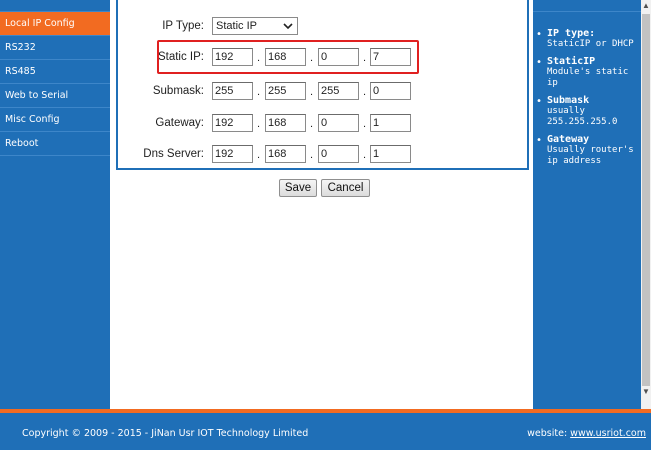 Image resolution: width=651 pixels, height=450 pixels. What do you see at coordinates (338, 123) in the screenshot?
I see `gateway-octet-3: 0` at bounding box center [338, 123].